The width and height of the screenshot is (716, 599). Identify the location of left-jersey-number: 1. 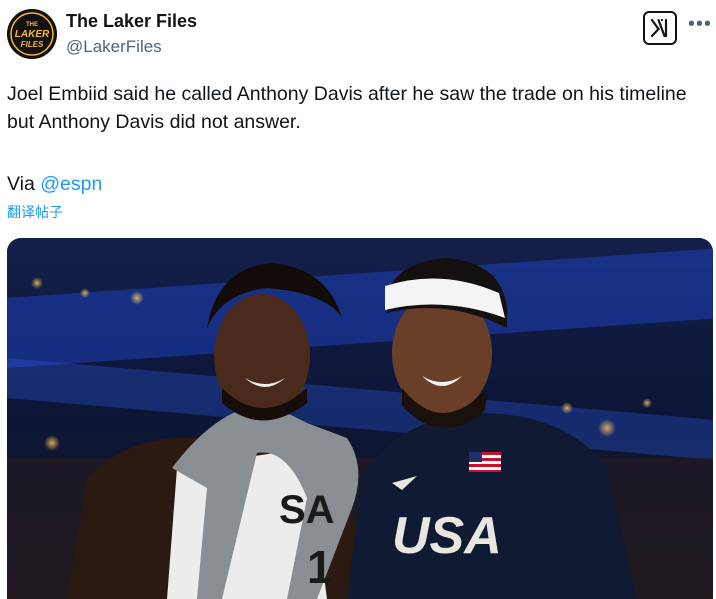
(320, 567).